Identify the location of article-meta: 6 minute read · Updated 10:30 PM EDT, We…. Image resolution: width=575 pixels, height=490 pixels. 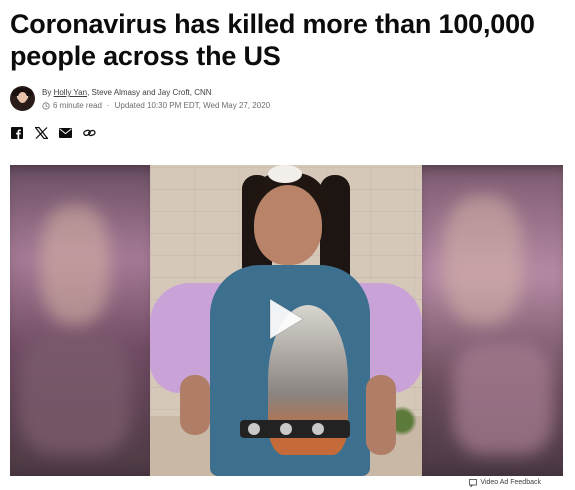
(156, 106).